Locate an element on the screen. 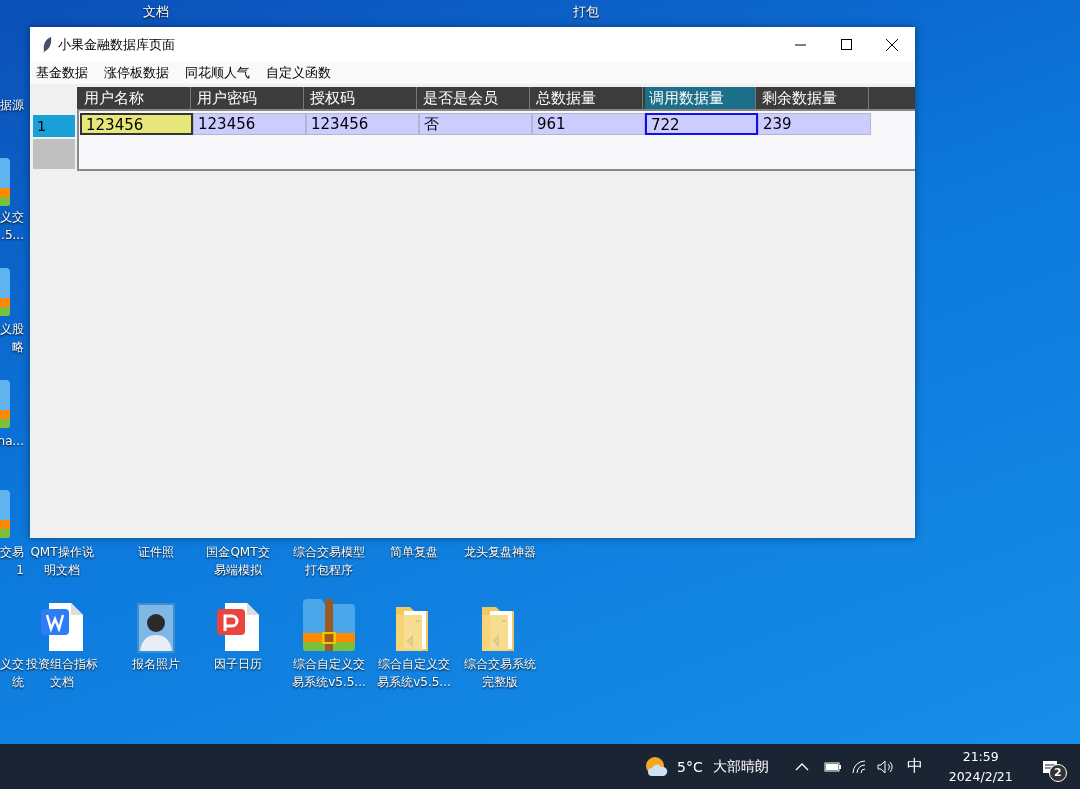  desktop-icon-label: QMT操作说 is located at coordinates (62, 552).